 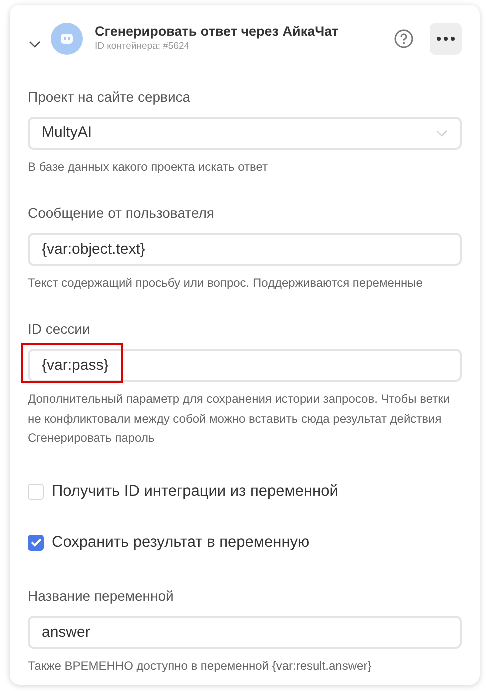 I want to click on container-id: ID контейнера: #5624, so click(x=143, y=47).